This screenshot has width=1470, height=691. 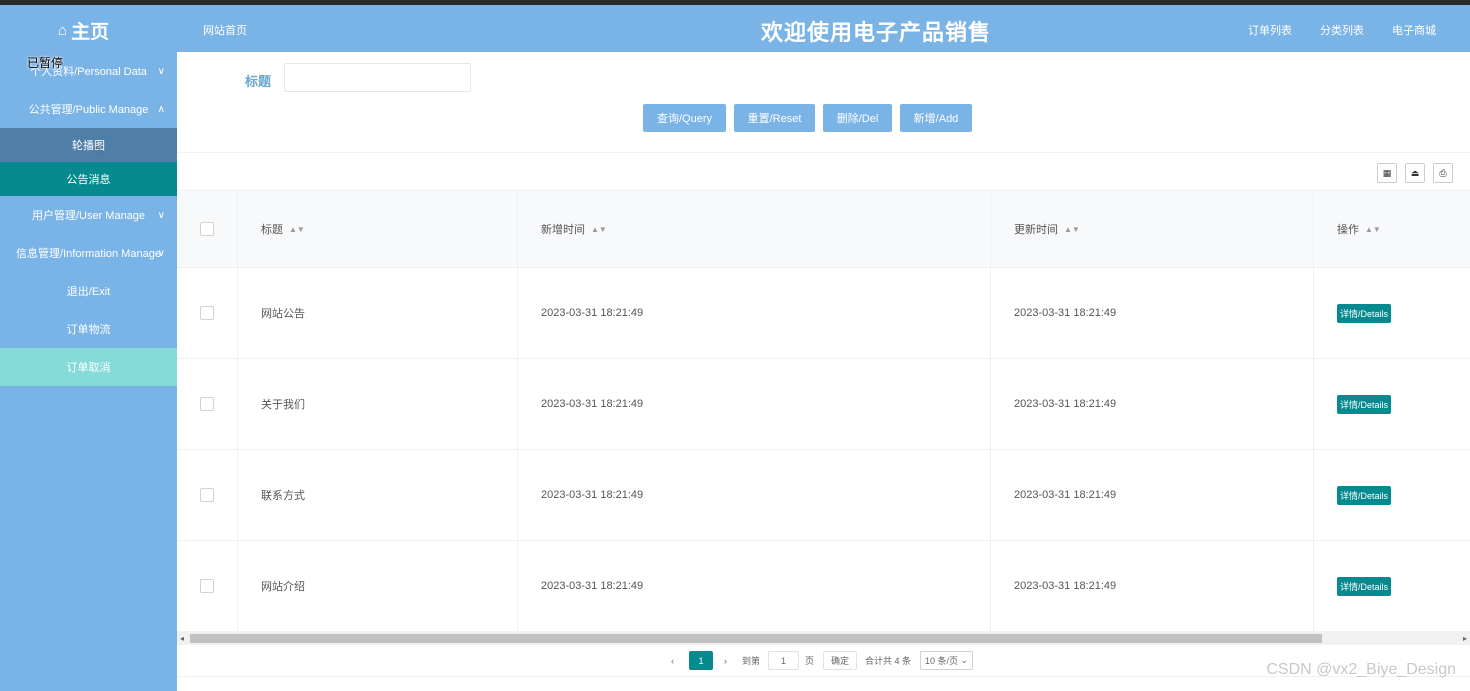 What do you see at coordinates (1443, 173) in the screenshot?
I see `print-icon: ⎙` at bounding box center [1443, 173].